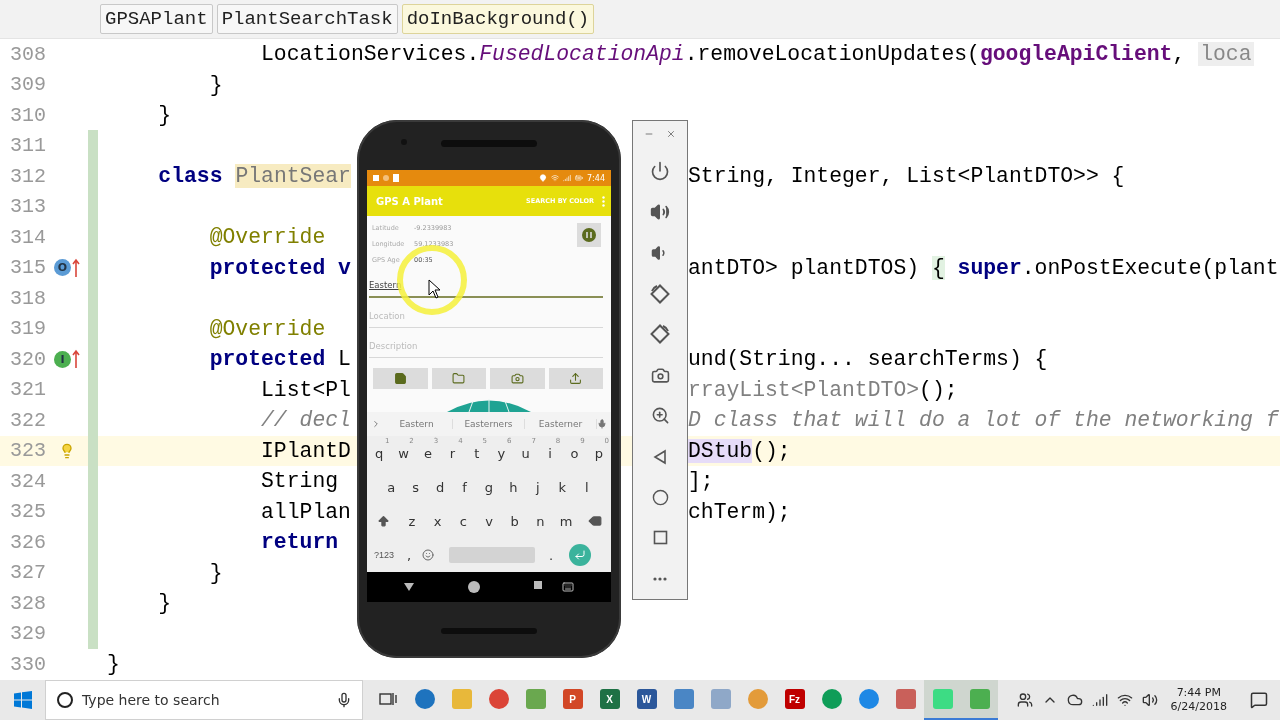 Image resolution: width=1280 pixels, height=720 pixels. What do you see at coordinates (280, 267) in the screenshot?
I see `code-line: protected v` at bounding box center [280, 267].